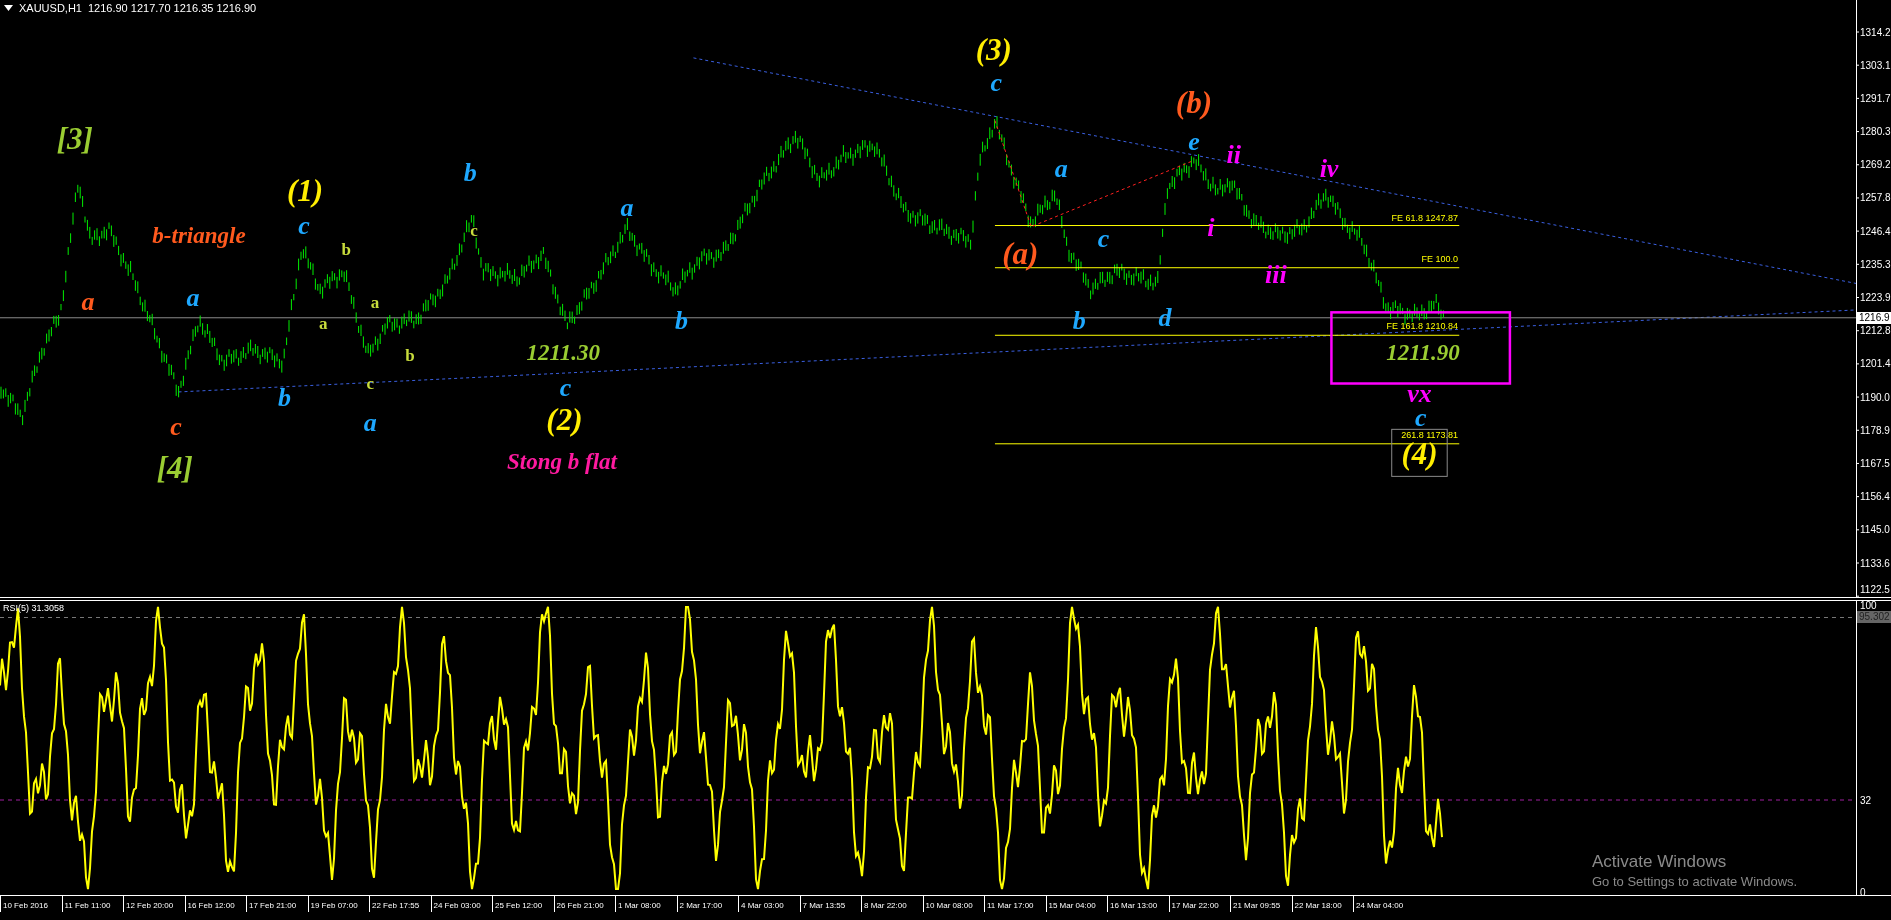 This screenshot has width=1891, height=920. I want to click on time-axis-label: 26 Feb 21:00, so click(584, 904).